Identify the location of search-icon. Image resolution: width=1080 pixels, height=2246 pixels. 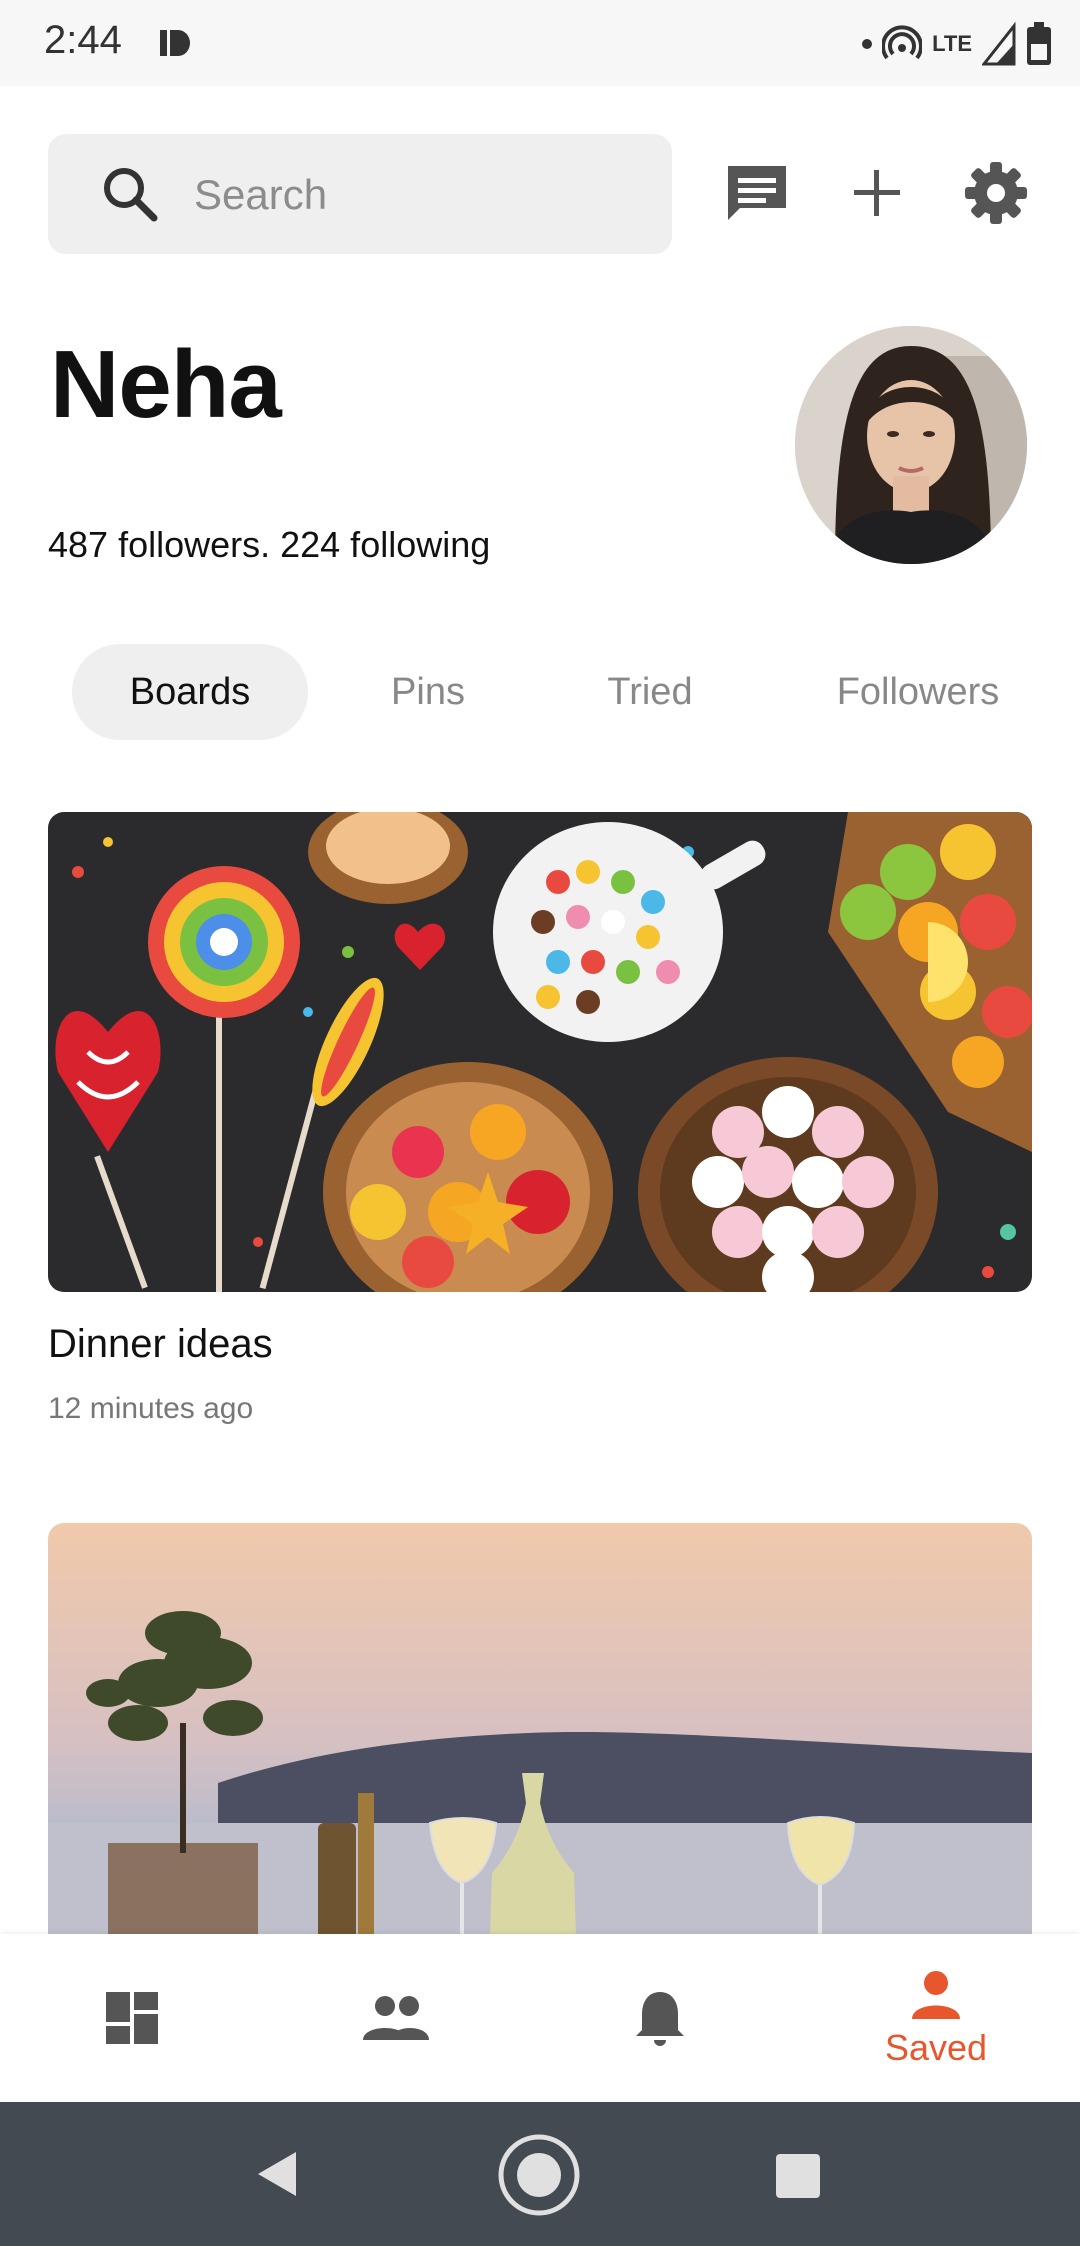
(131, 195).